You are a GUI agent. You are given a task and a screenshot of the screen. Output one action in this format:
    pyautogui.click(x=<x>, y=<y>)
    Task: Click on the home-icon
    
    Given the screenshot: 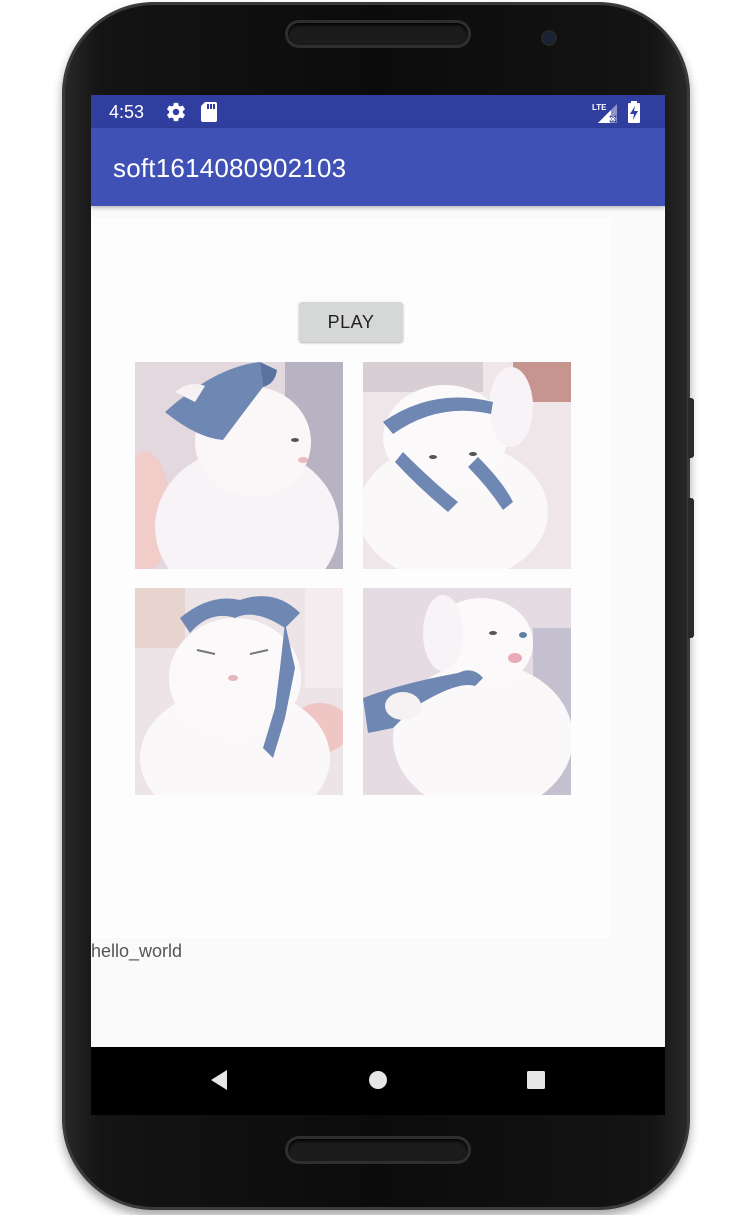 What is the action you would take?
    pyautogui.click(x=378, y=1080)
    